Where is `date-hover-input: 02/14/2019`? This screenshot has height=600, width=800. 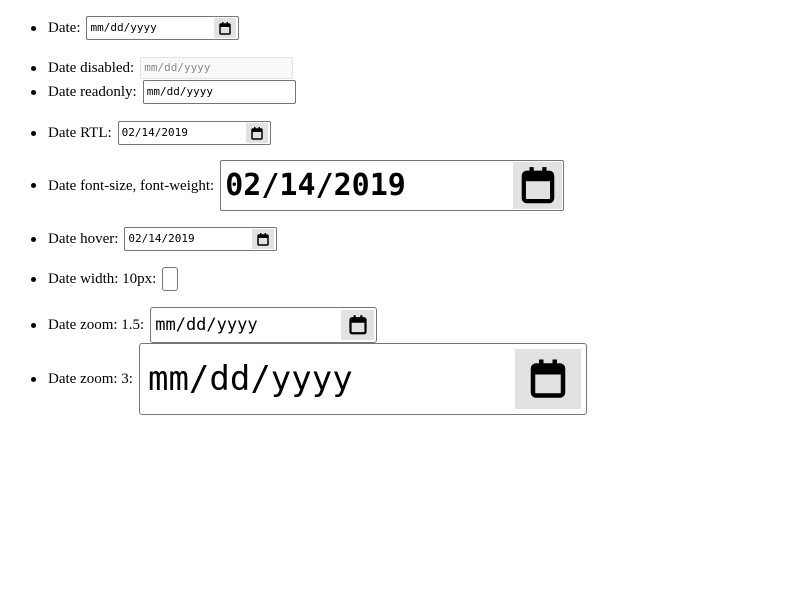
date-hover-input: 02/14/2019 is located at coordinates (201, 239).